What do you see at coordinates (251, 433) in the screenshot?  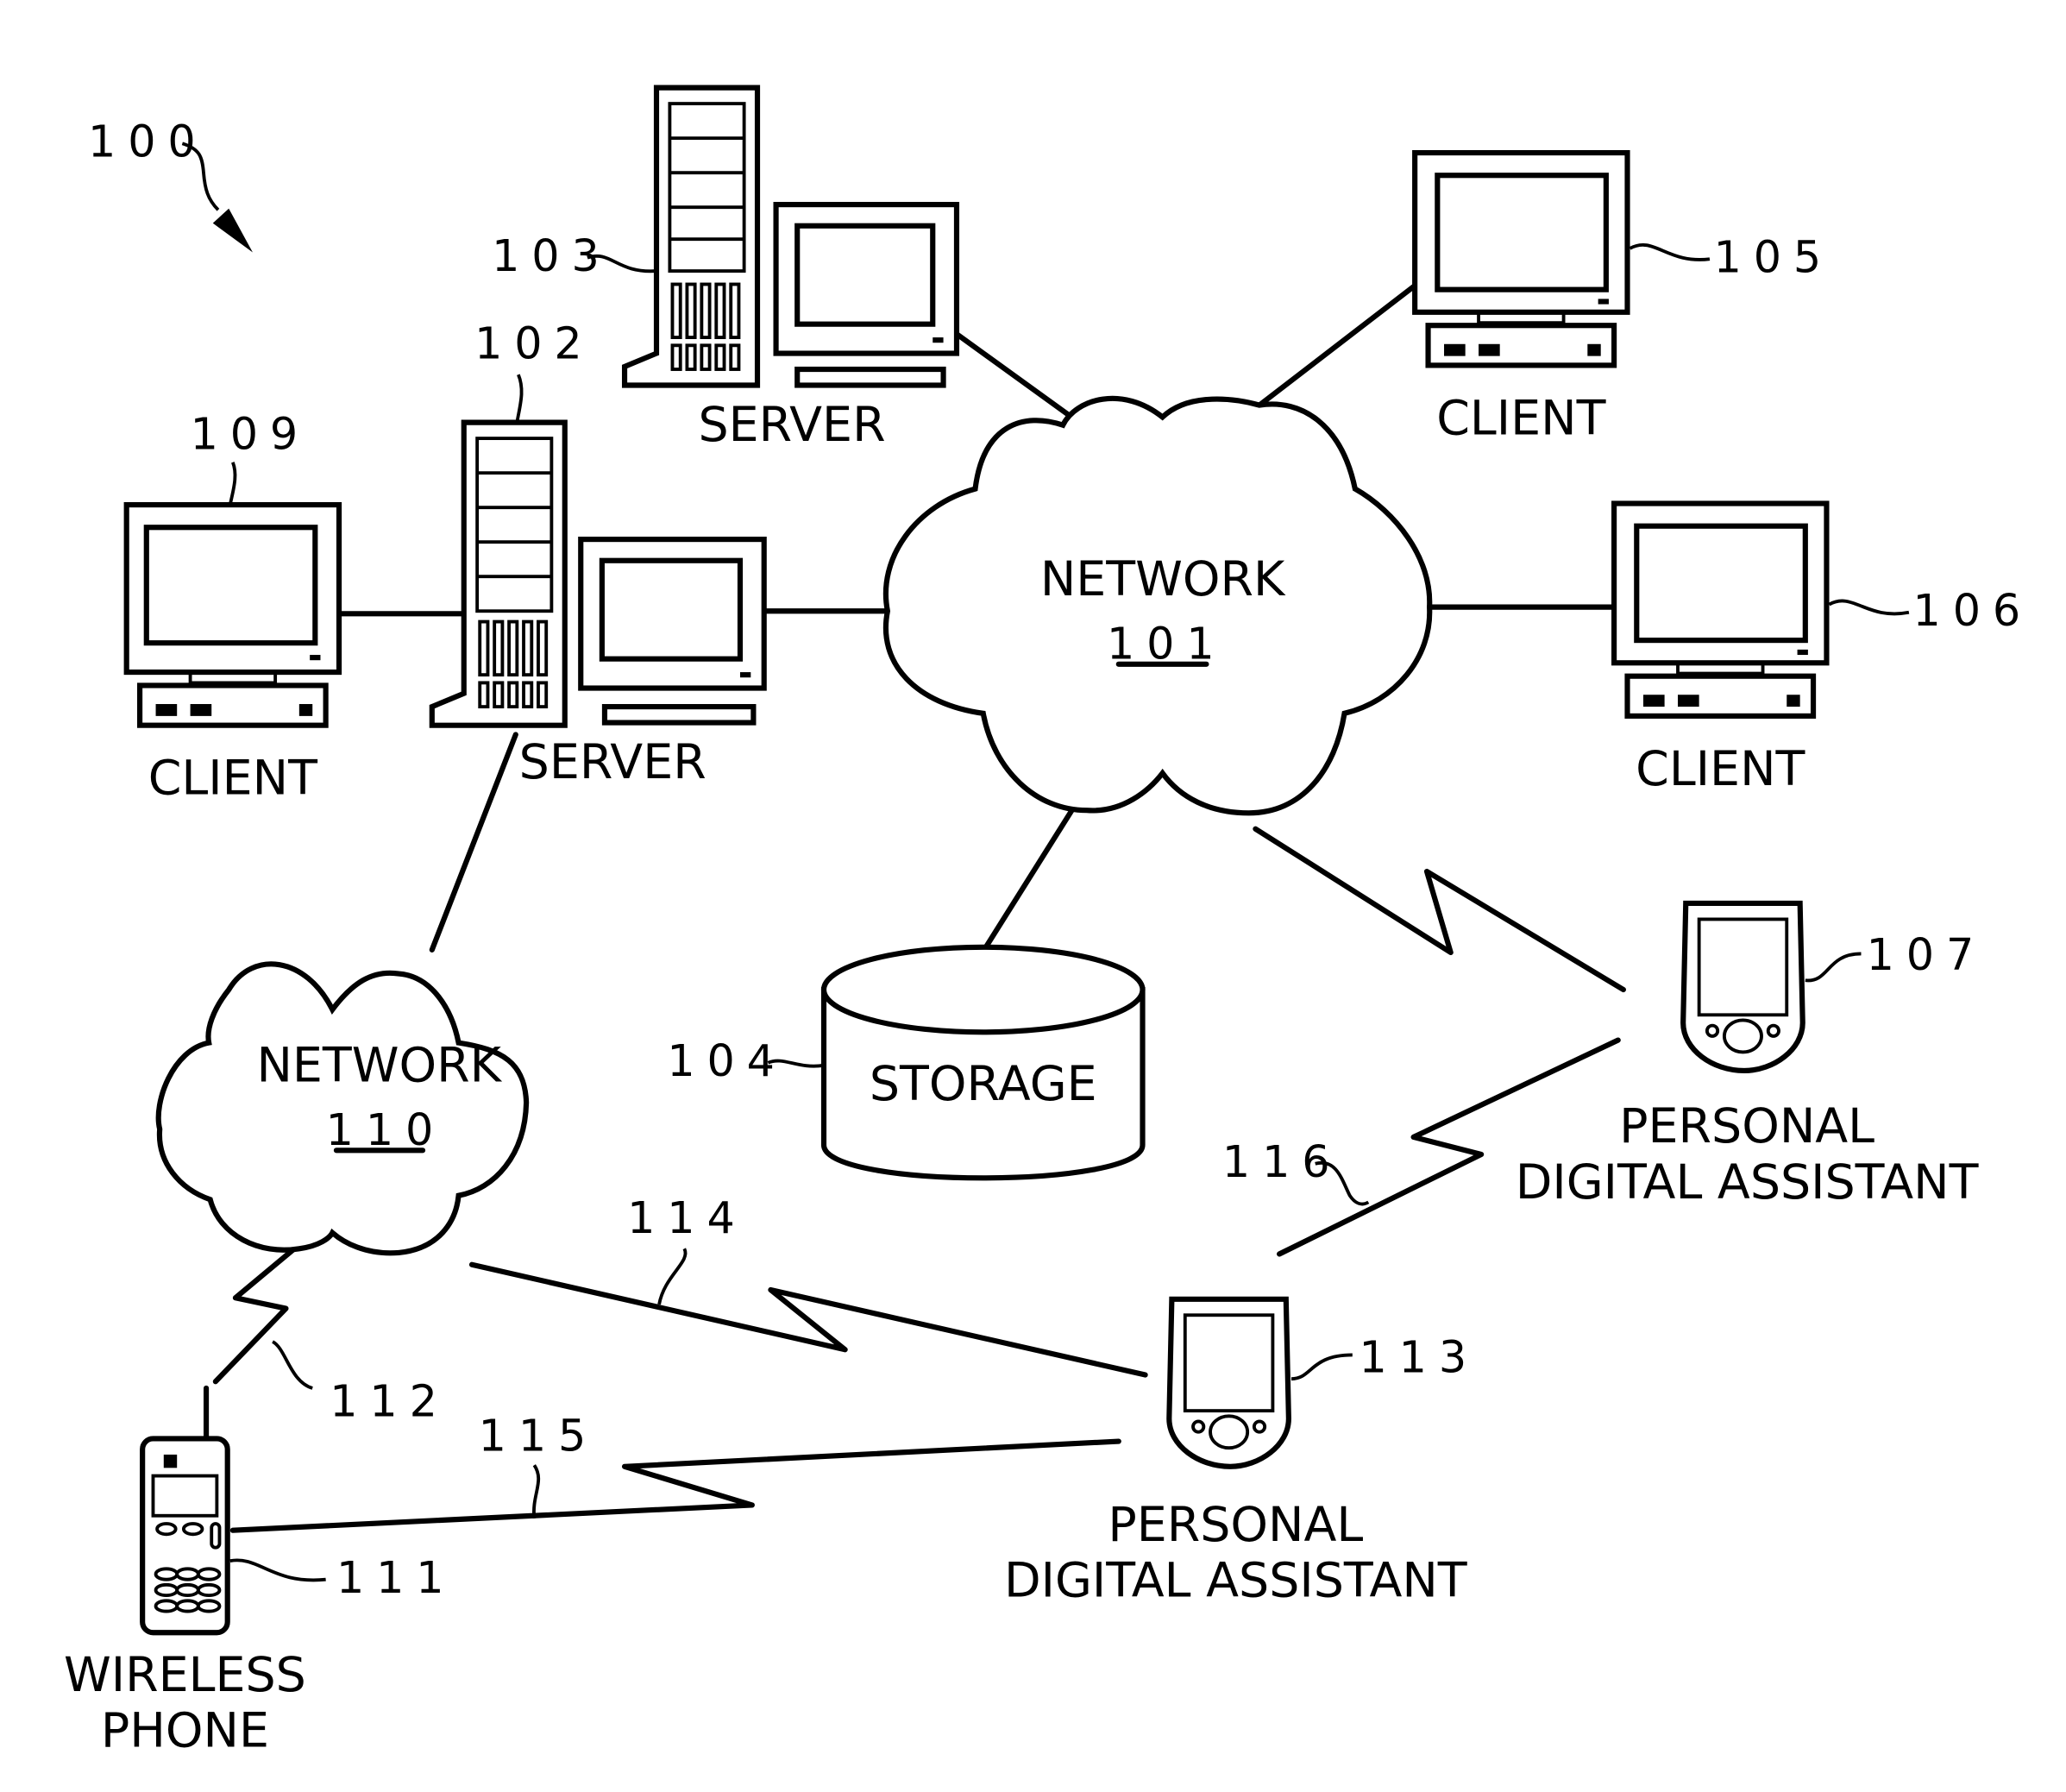 I see `client-109-ref: 109` at bounding box center [251, 433].